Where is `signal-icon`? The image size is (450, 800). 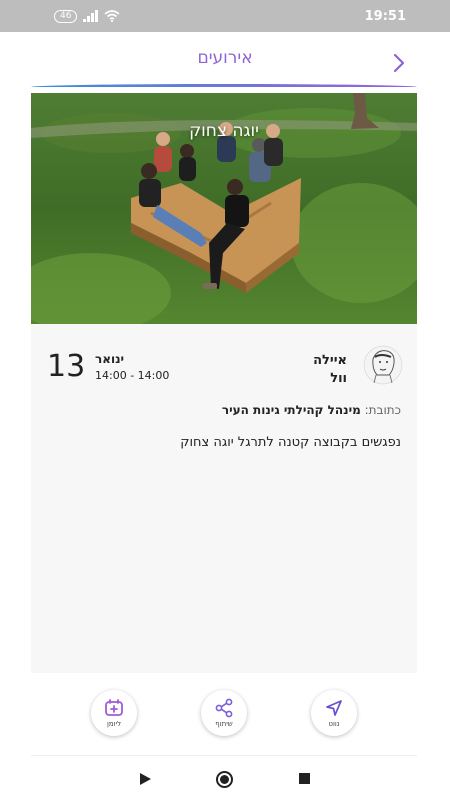
signal-icon is located at coordinates (90, 16).